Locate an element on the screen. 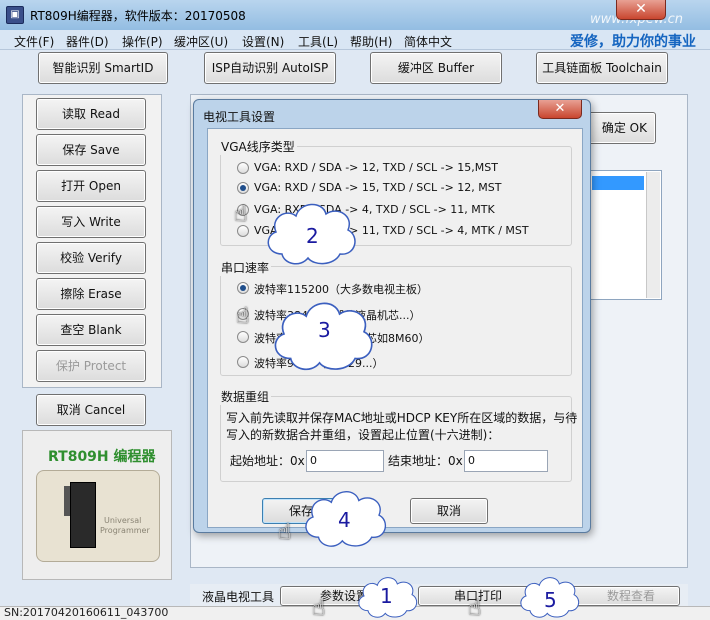  menu-buffer: 缓冲区(U) is located at coordinates (201, 41).